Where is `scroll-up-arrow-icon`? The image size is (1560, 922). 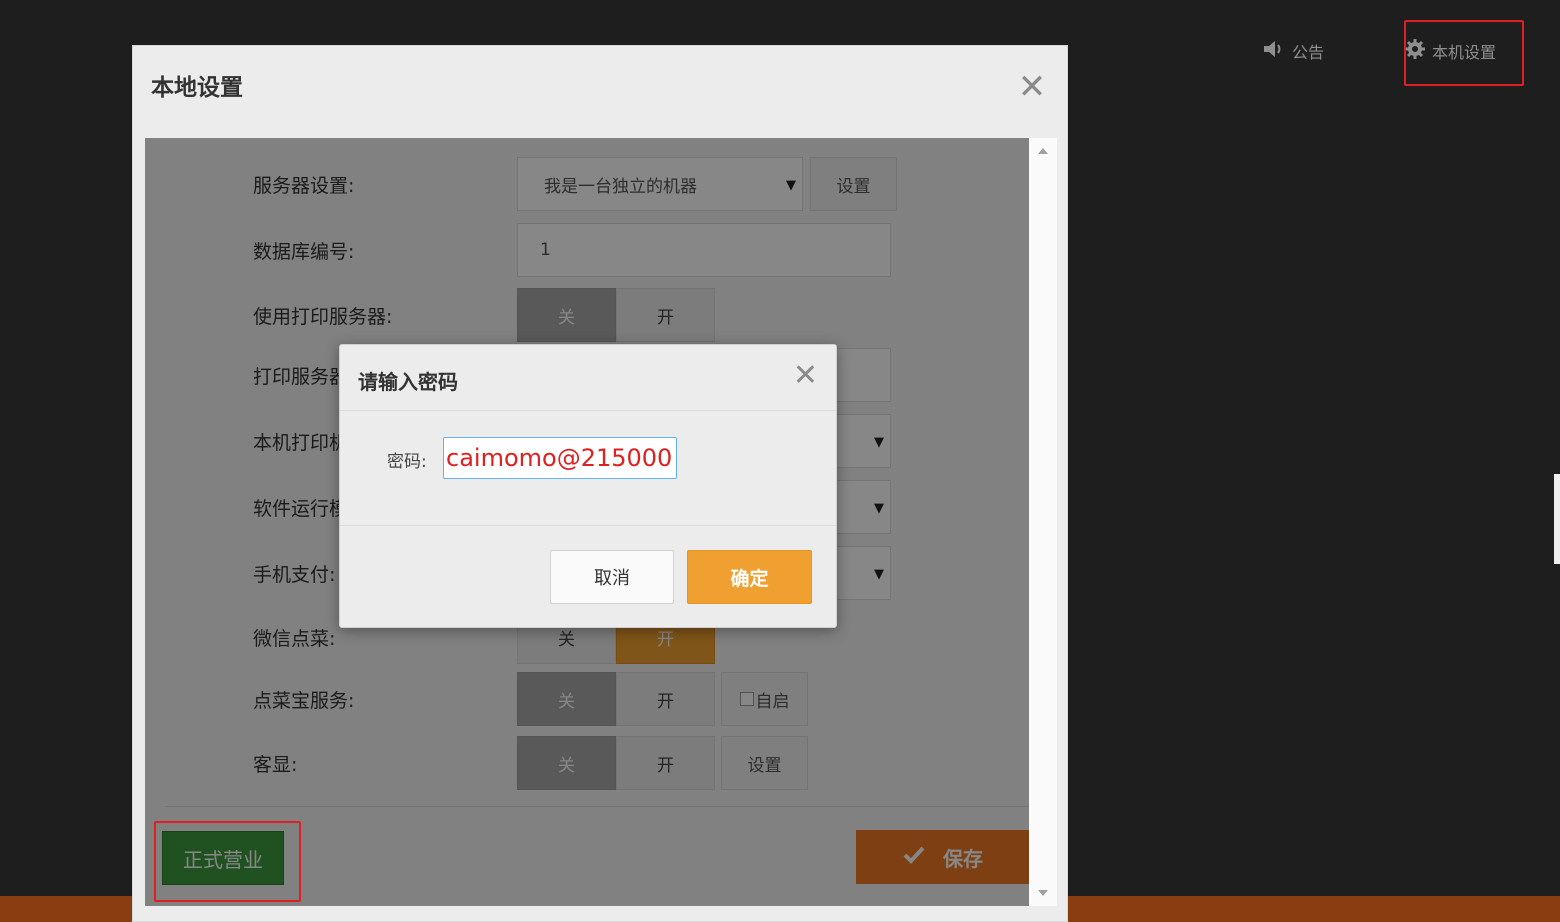
scroll-up-arrow-icon is located at coordinates (1043, 151).